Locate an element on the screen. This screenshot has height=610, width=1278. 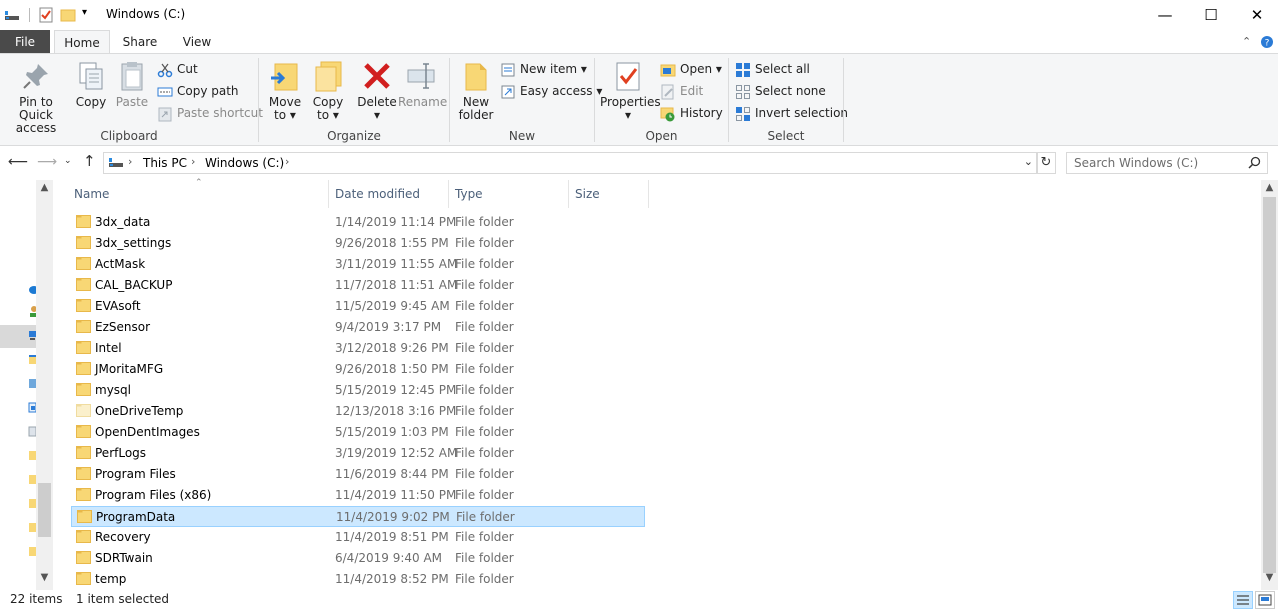
address-history-chevron-icon: ⌄ is located at coordinates (1028, 161).